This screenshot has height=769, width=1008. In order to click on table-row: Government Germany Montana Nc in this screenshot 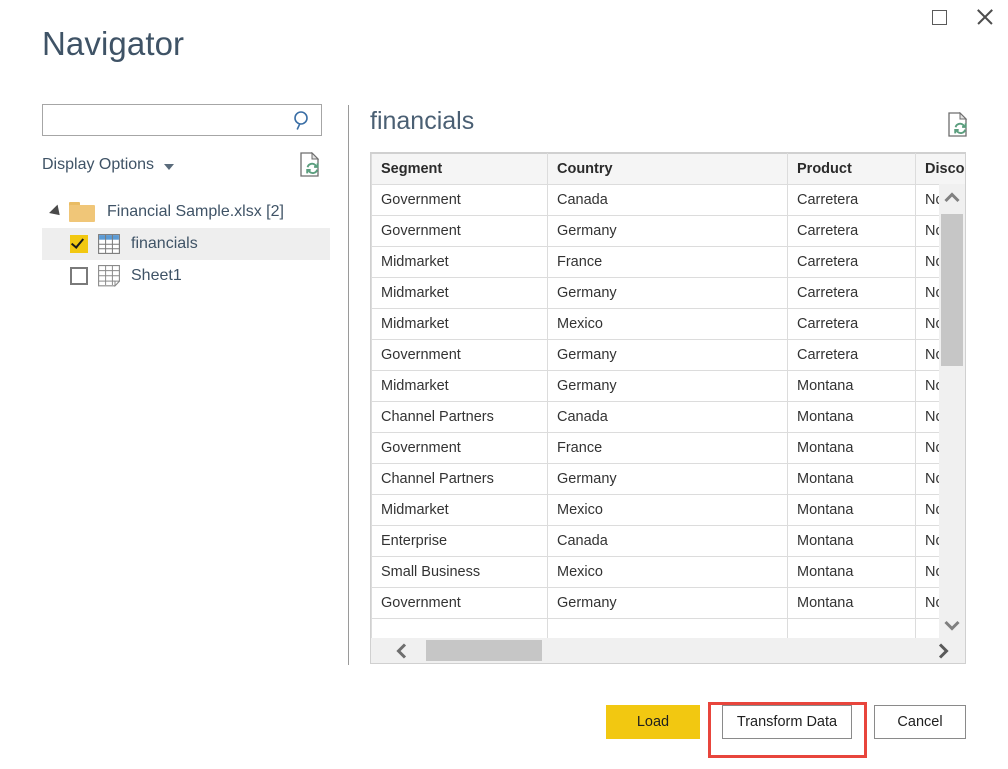, I will do `click(668, 603)`.